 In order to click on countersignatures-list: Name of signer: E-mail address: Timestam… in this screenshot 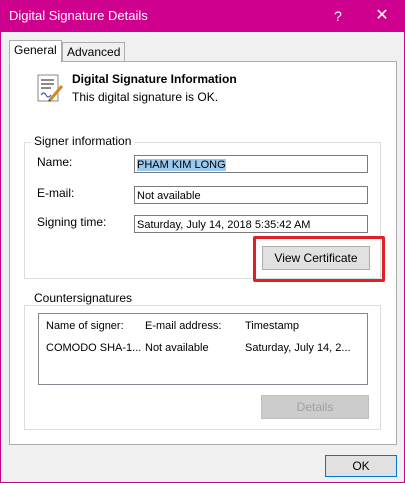, I will do `click(203, 349)`.